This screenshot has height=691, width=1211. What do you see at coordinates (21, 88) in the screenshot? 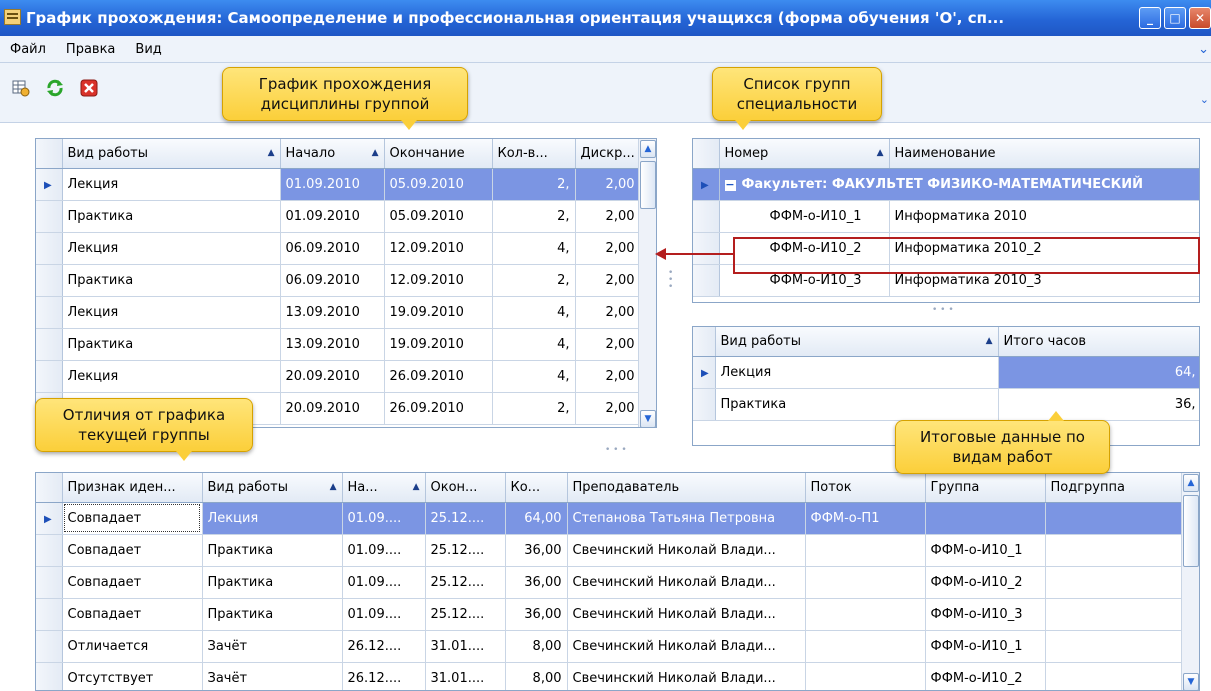
I see `grid-settings-button` at bounding box center [21, 88].